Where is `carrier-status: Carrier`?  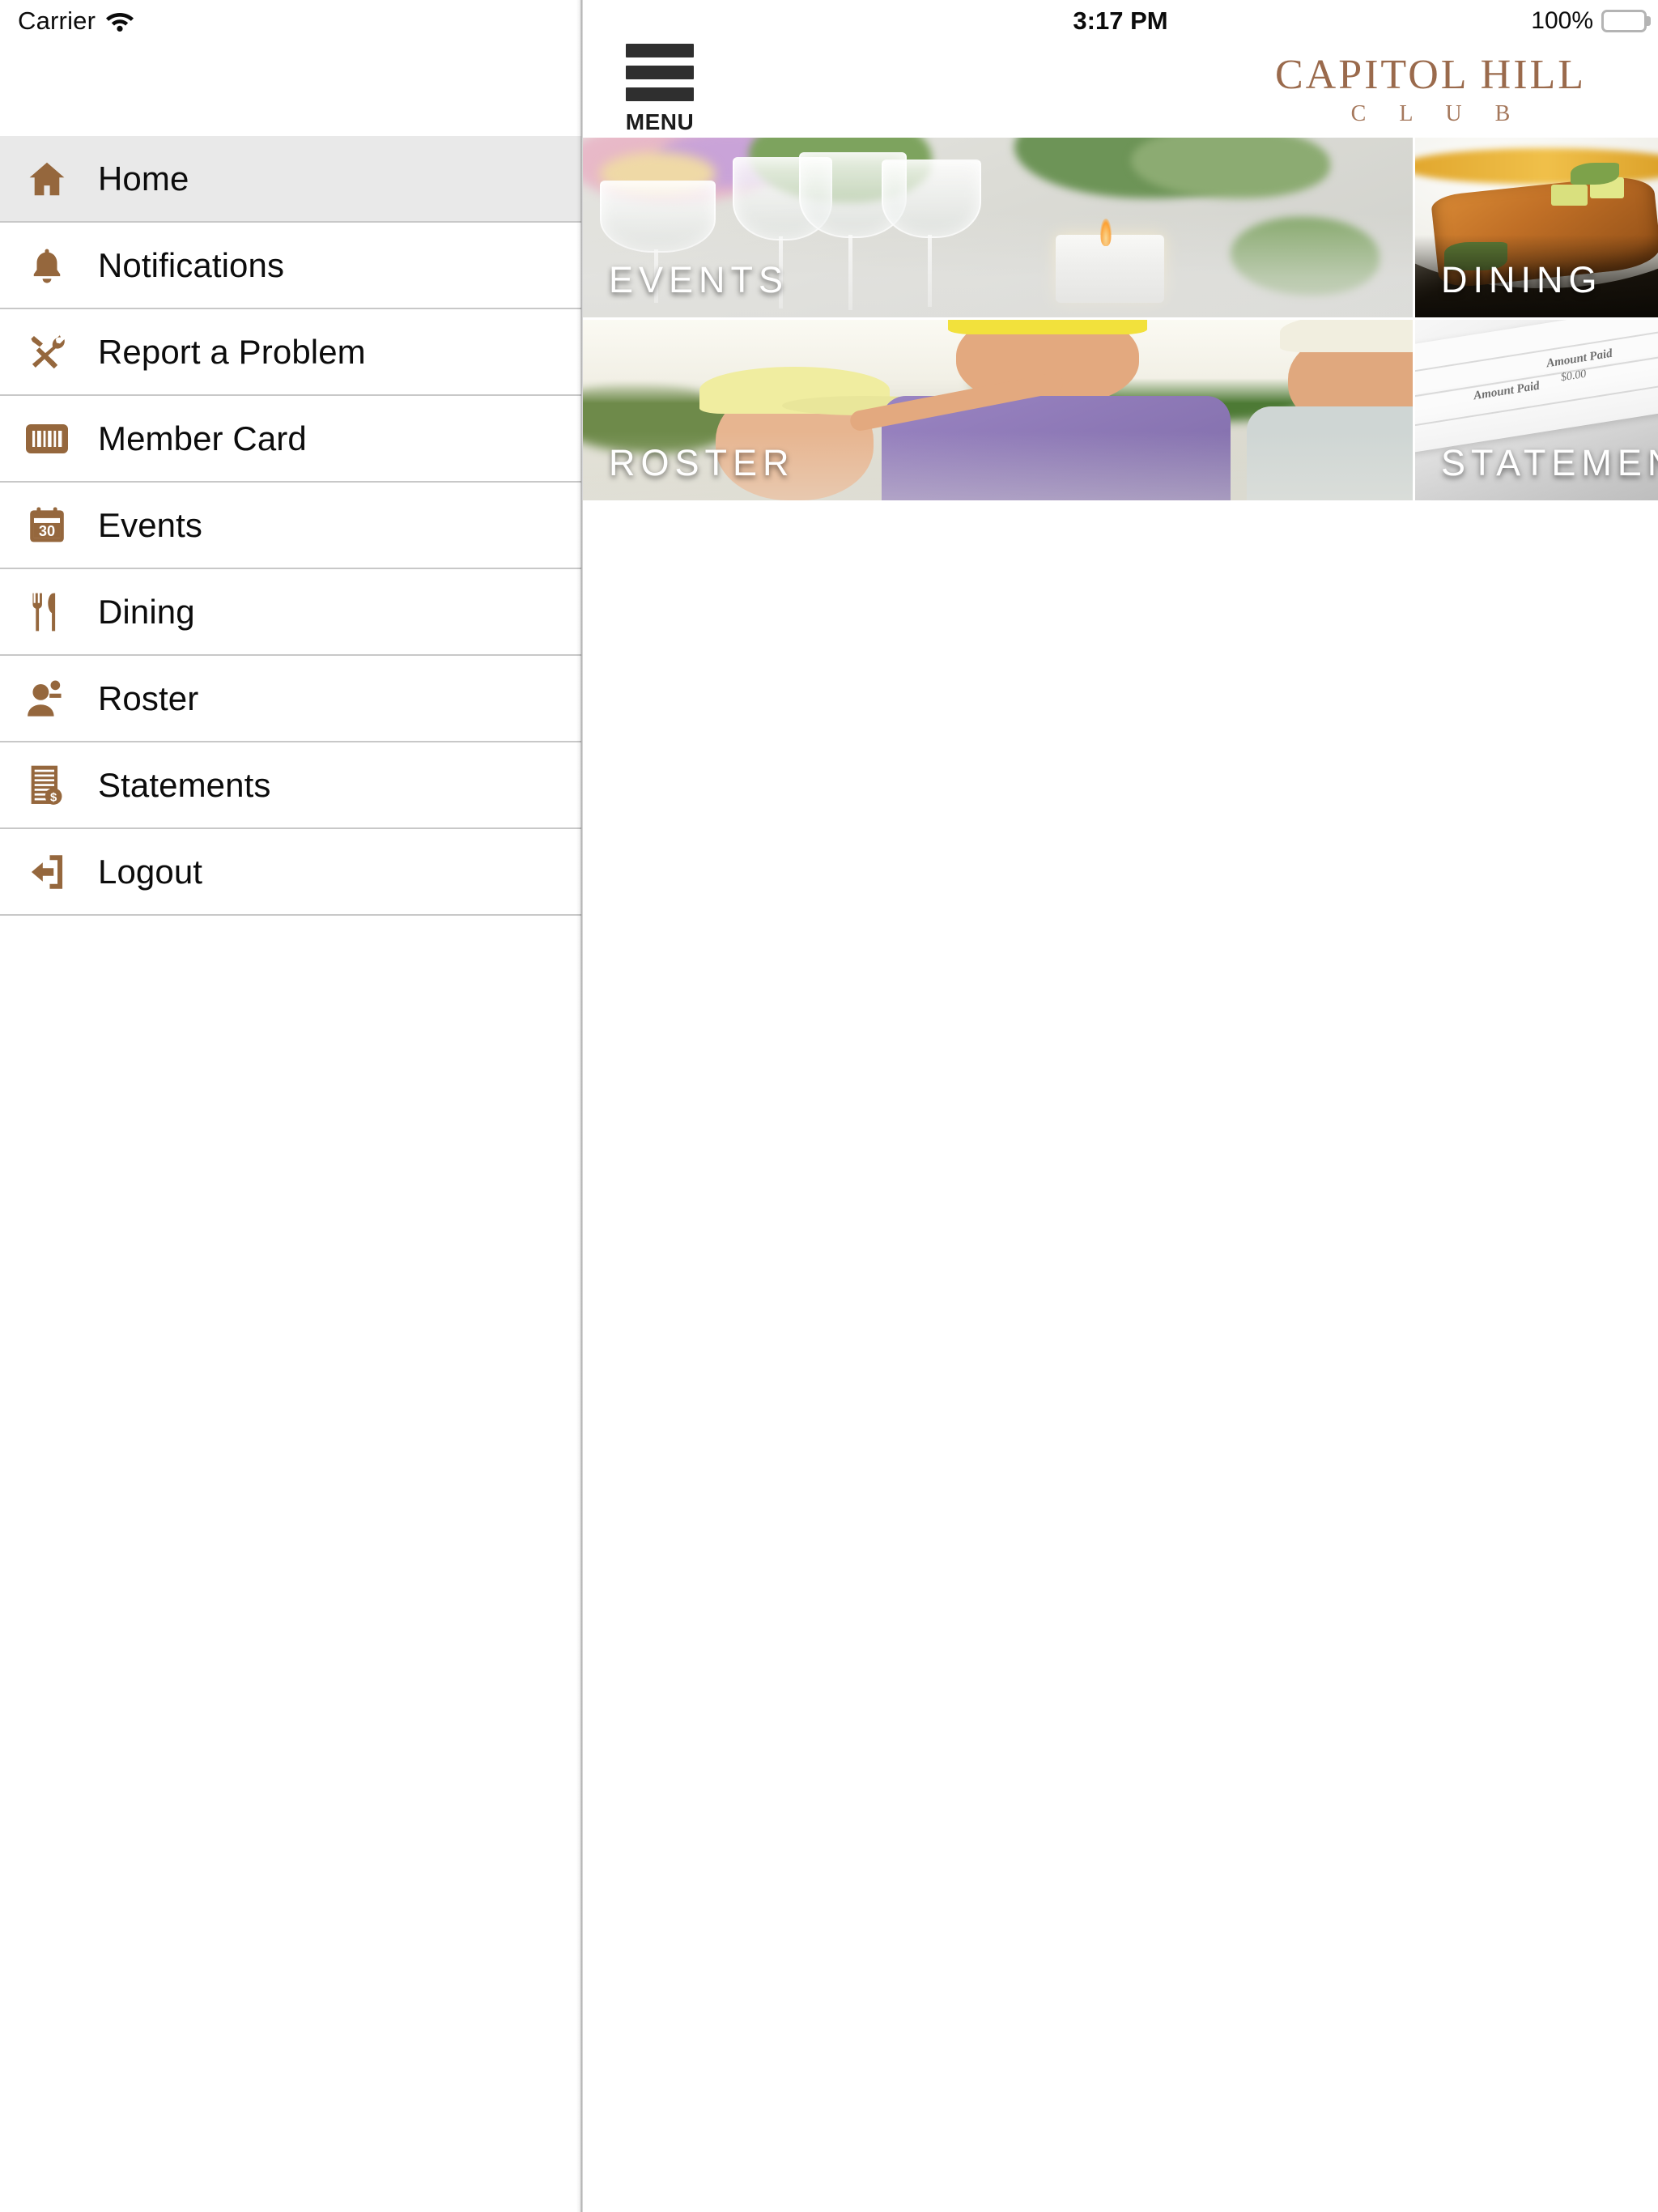
carrier-status: Carrier is located at coordinates (76, 21).